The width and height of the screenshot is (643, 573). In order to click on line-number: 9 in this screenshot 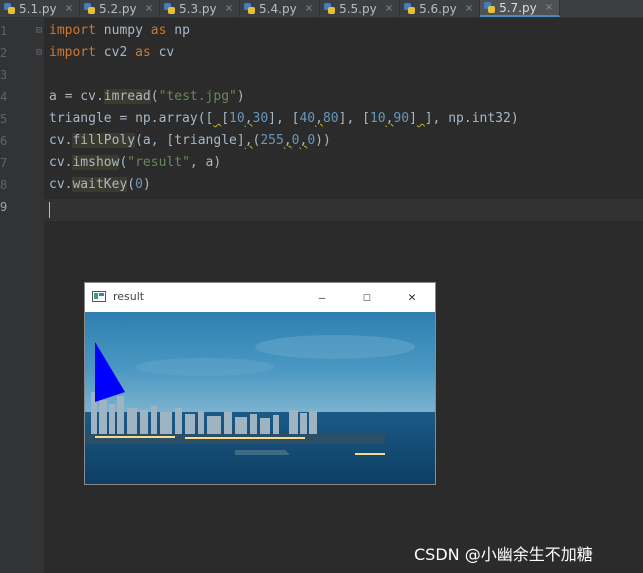, I will do `click(4, 207)`.